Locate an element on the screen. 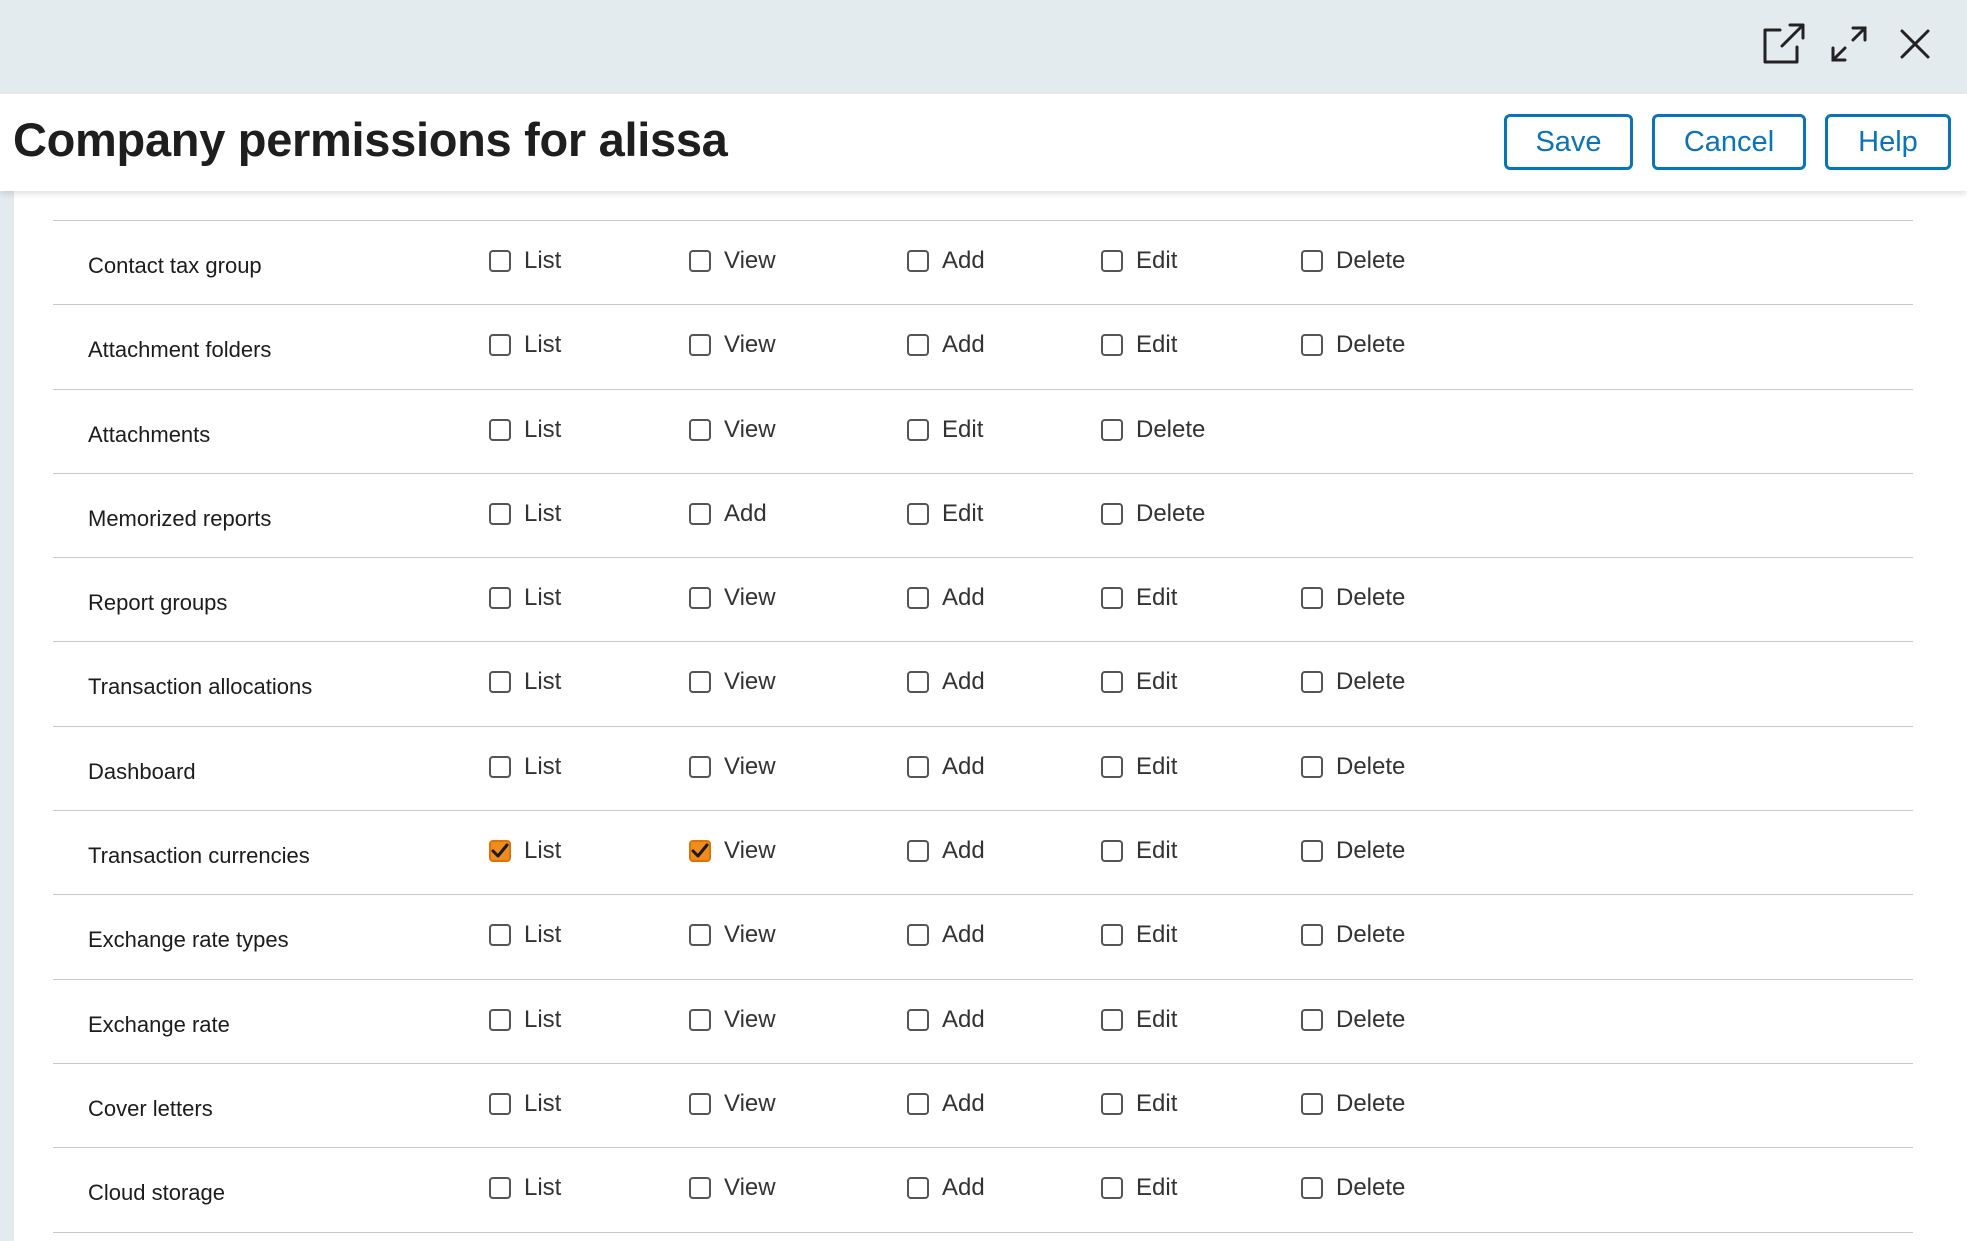 The image size is (1967, 1241). save-button: Save is located at coordinates (1568, 142).